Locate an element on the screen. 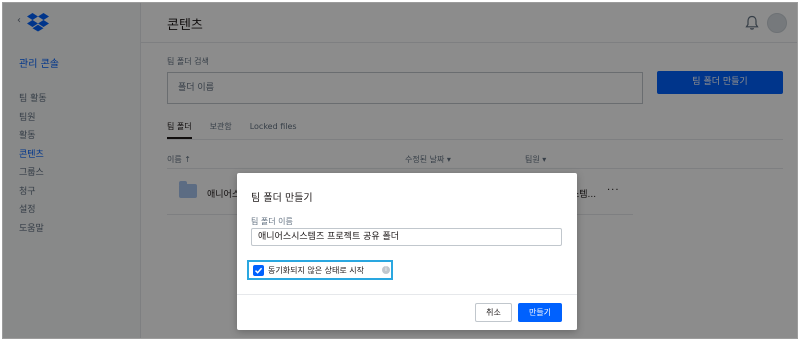 The width and height of the screenshot is (800, 341). cancel-button: 취소 is located at coordinates (493, 312).